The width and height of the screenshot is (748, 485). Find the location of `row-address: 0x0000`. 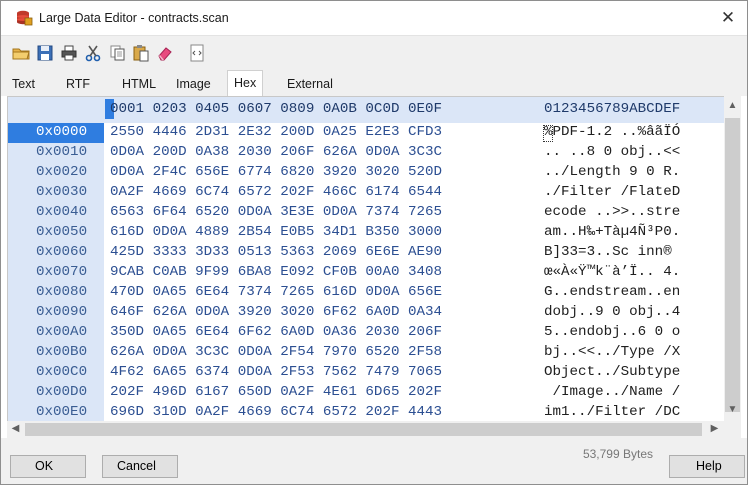

row-address: 0x0000 is located at coordinates (62, 132).